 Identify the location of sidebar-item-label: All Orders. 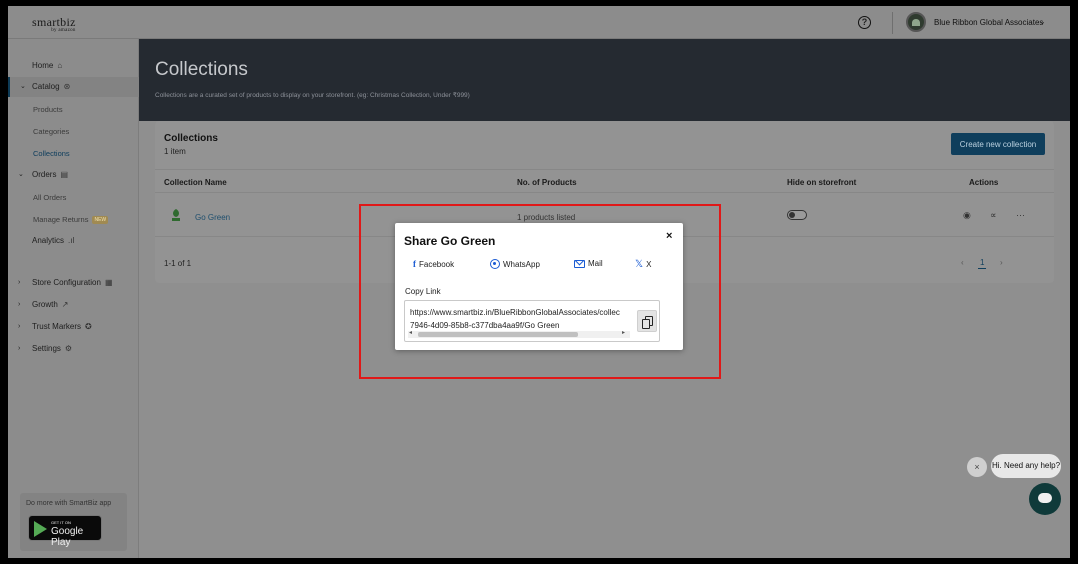
(50, 197).